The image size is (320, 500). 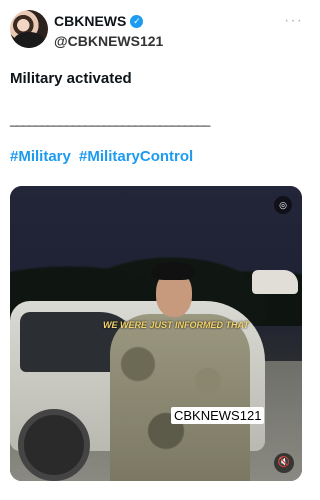 I want to click on video-far-car, so click(x=275, y=282).